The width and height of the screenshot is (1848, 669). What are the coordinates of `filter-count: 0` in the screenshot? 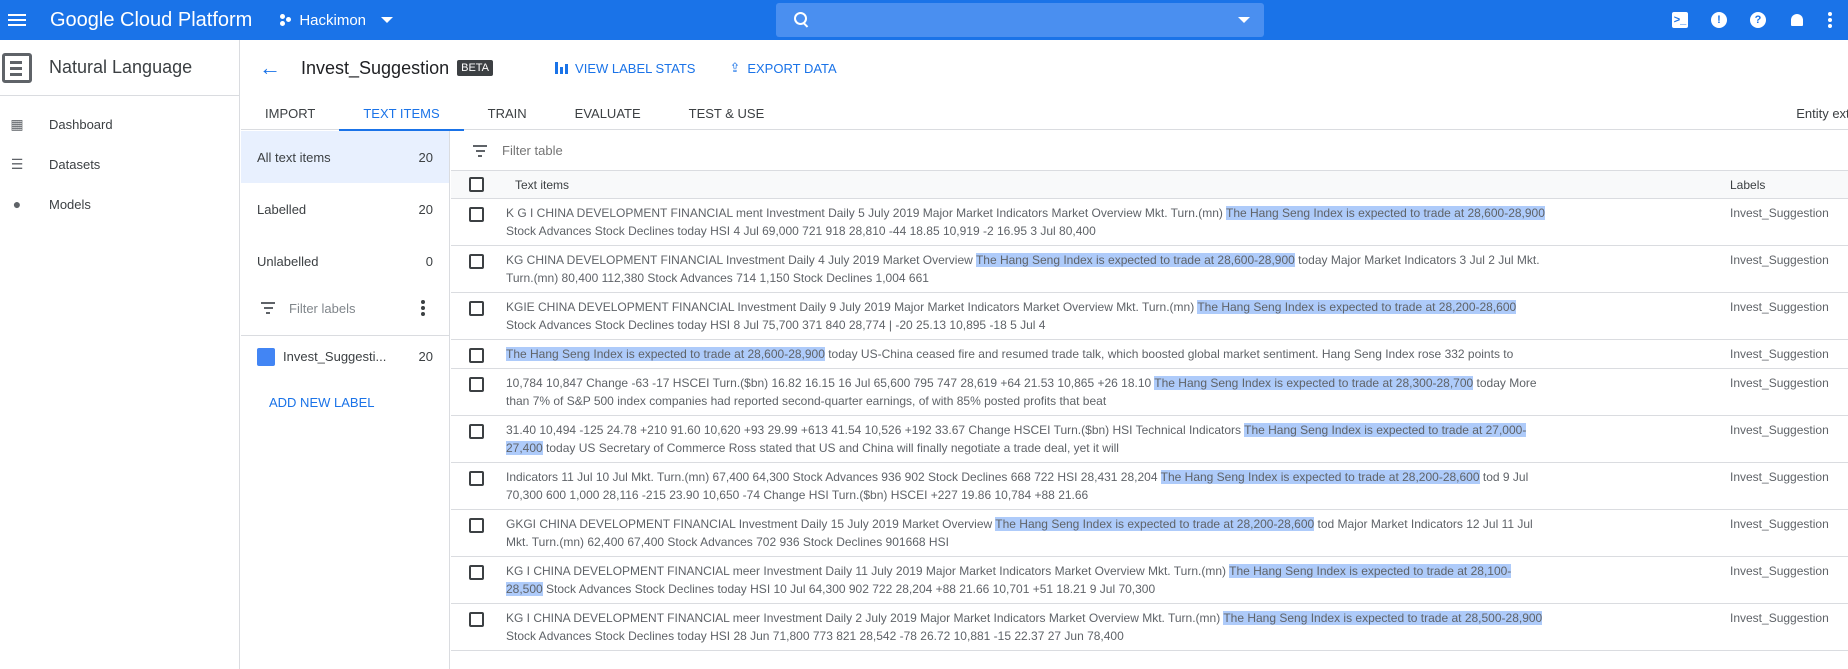 It's located at (429, 261).